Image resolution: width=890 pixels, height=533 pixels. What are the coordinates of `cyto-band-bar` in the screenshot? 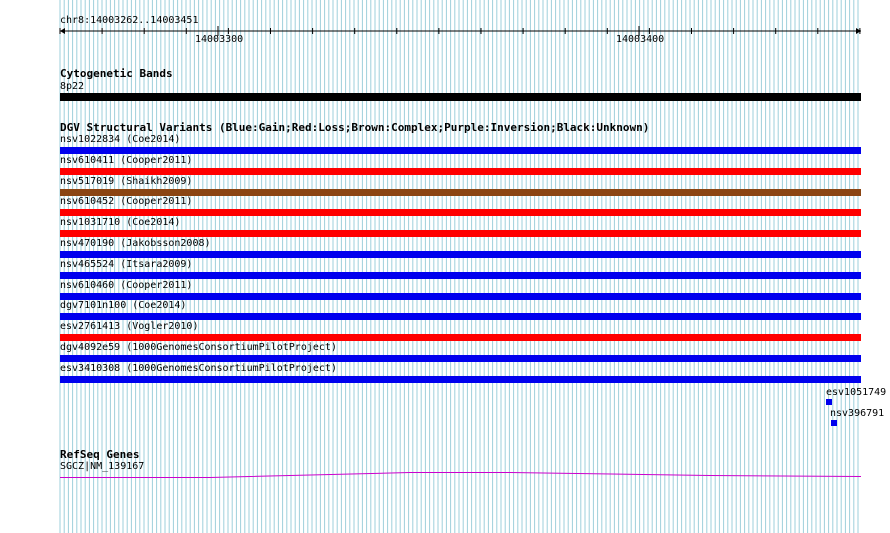 It's located at (460, 97).